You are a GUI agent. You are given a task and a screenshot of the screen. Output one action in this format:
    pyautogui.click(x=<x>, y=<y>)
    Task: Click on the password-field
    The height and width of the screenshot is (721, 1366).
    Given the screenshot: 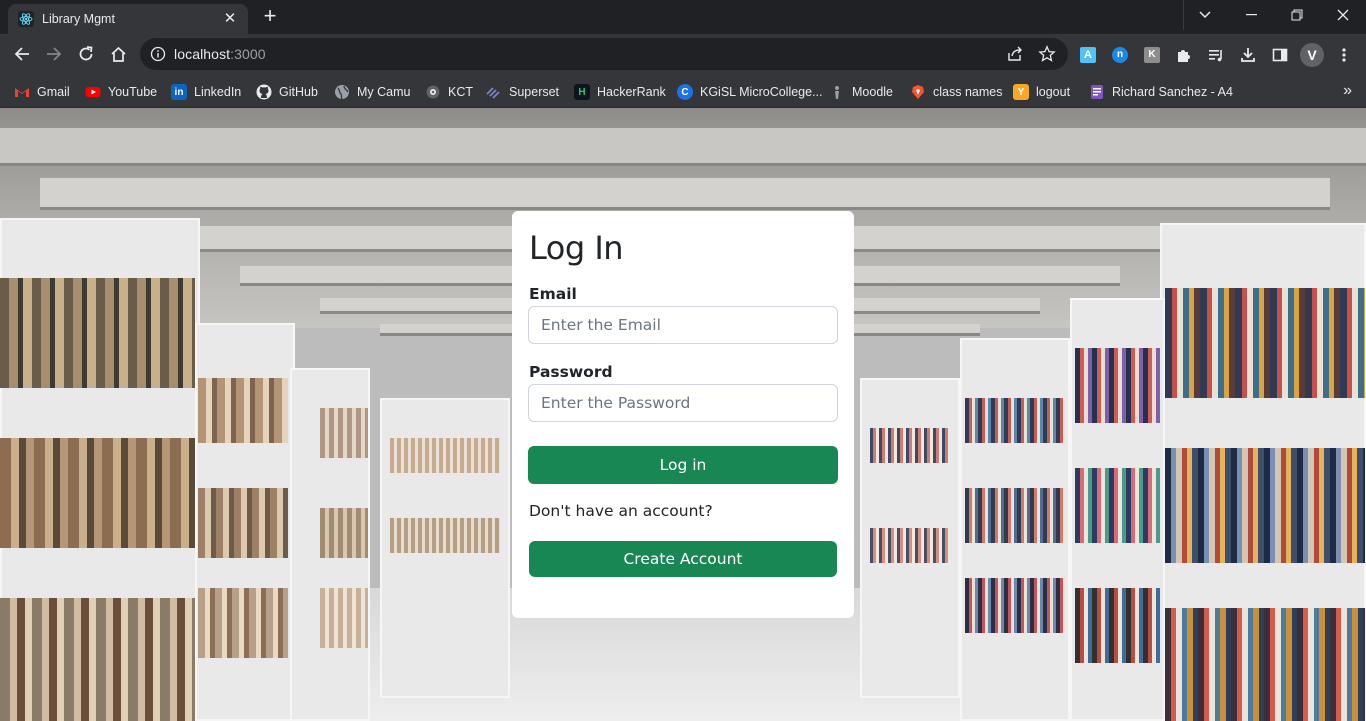 What is the action you would take?
    pyautogui.click(x=683, y=403)
    